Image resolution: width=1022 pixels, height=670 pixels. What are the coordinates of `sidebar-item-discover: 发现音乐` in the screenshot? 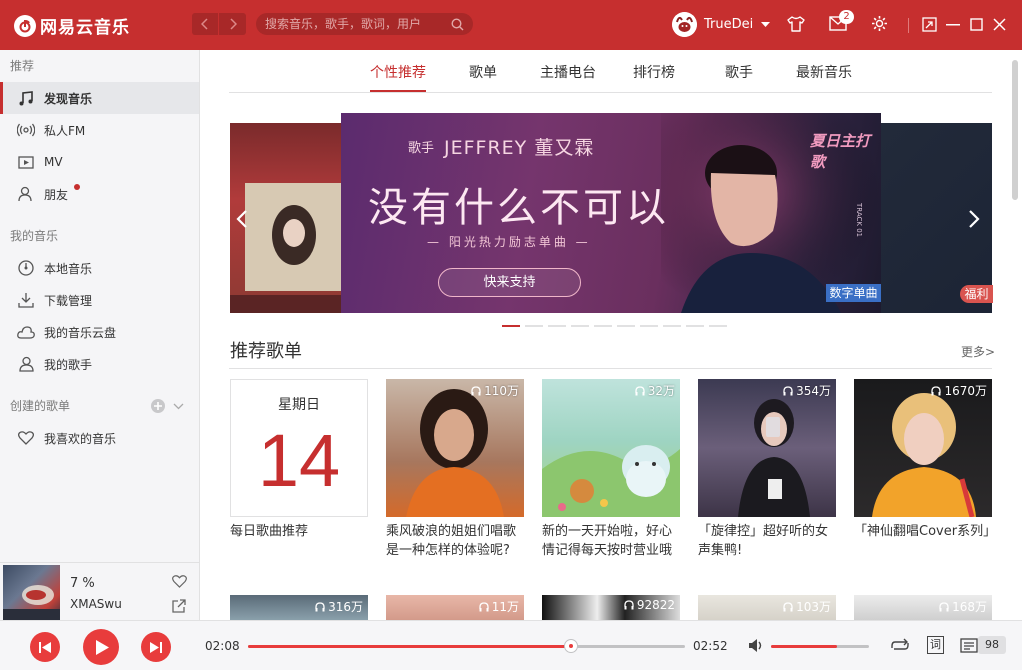 It's located at (99, 98).